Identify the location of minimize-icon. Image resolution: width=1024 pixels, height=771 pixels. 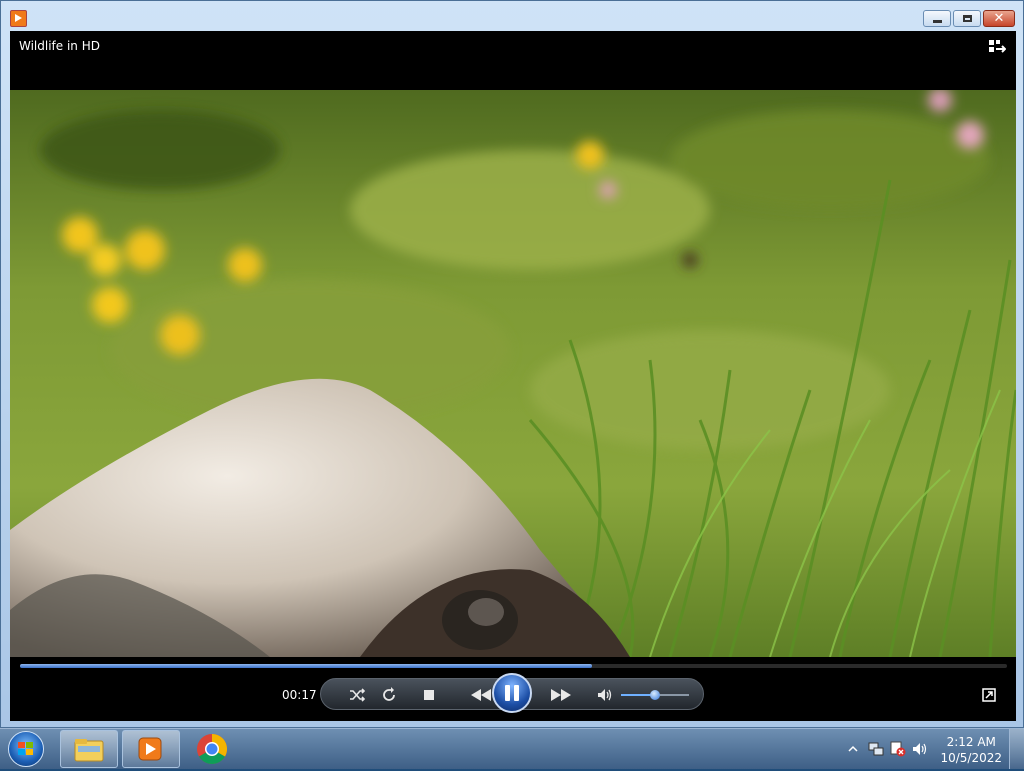
(937, 21).